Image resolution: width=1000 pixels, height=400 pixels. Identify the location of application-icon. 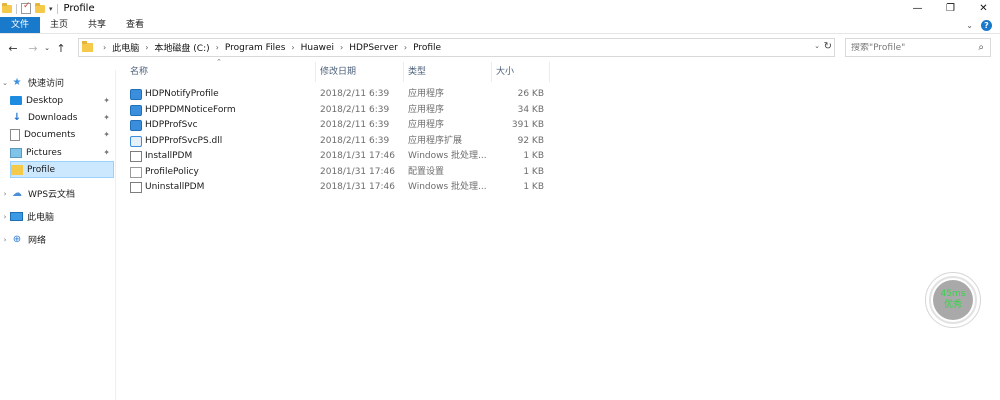
(136, 110).